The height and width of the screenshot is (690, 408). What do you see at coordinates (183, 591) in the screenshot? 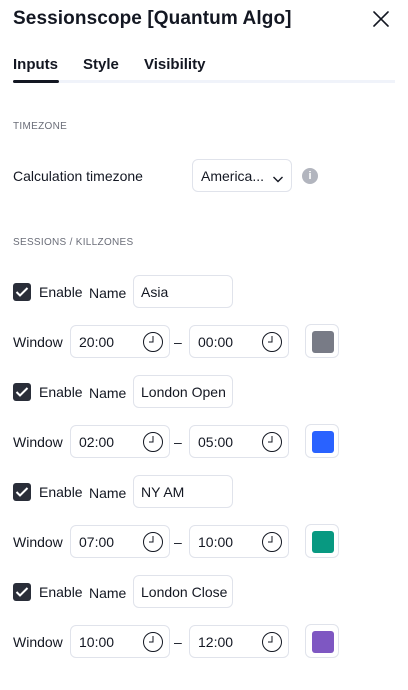
I see `session-name-input: London Close` at bounding box center [183, 591].